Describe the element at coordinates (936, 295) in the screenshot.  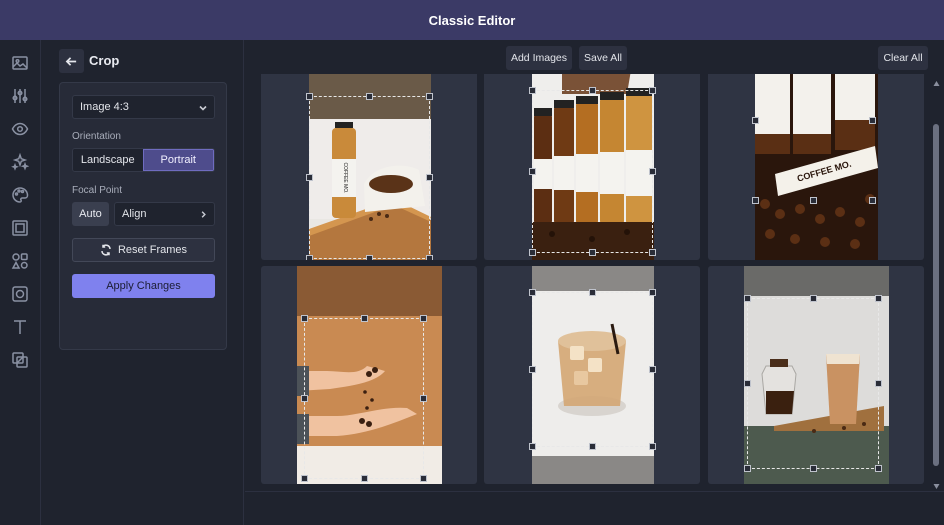
I see `scrollbar-thumb` at that location.